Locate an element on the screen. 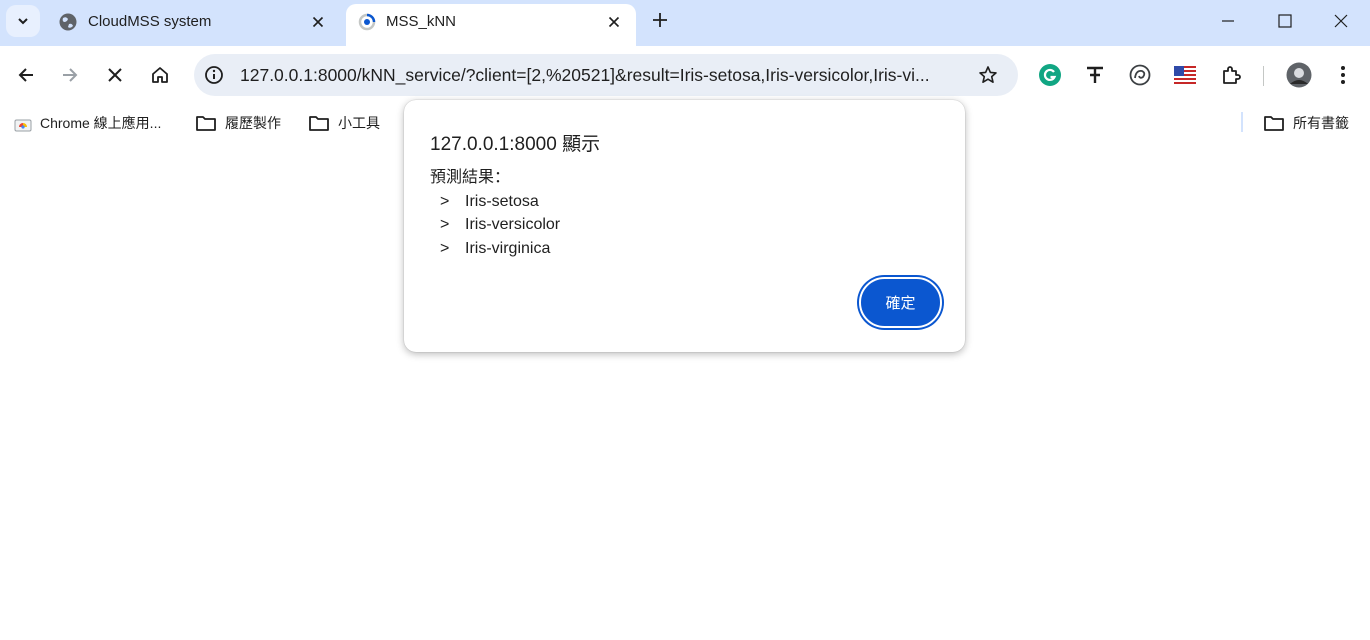 Image resolution: width=1370 pixels, height=640 pixels. puzzle-icon is located at coordinates (1232, 75).